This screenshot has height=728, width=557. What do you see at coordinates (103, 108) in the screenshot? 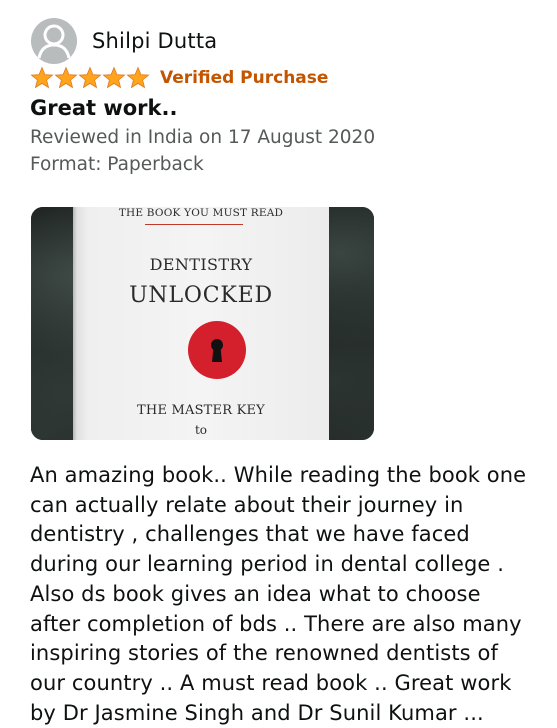
I see `review-title: Great work..` at bounding box center [103, 108].